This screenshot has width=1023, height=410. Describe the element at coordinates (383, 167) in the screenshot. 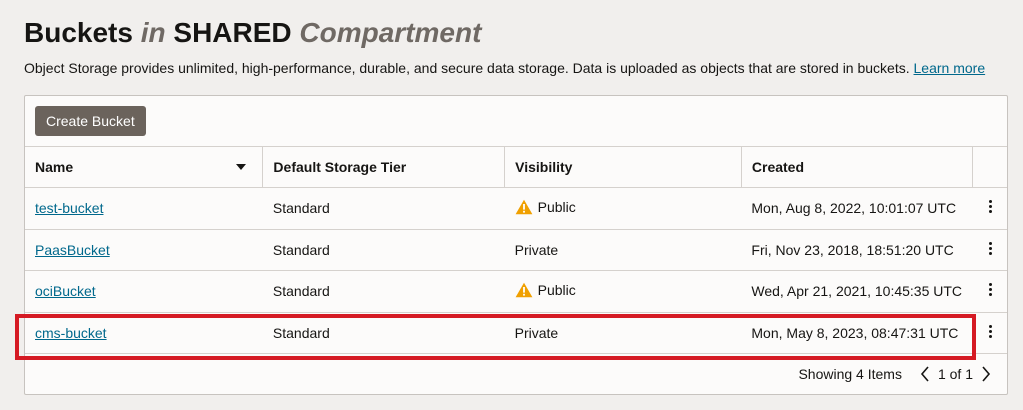

I see `column-header-tier: Default Storage Tier` at that location.